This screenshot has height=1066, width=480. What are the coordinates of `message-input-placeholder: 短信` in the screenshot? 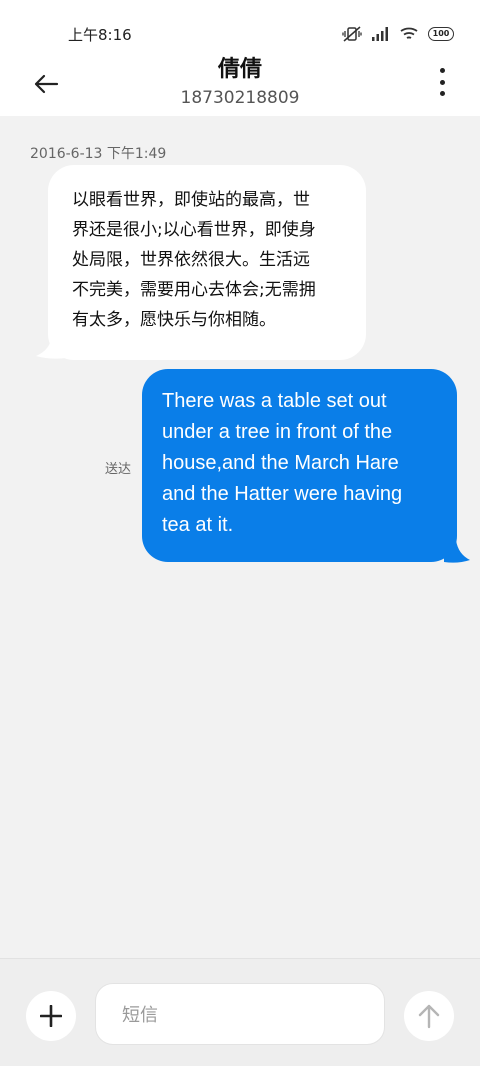 It's located at (140, 1015).